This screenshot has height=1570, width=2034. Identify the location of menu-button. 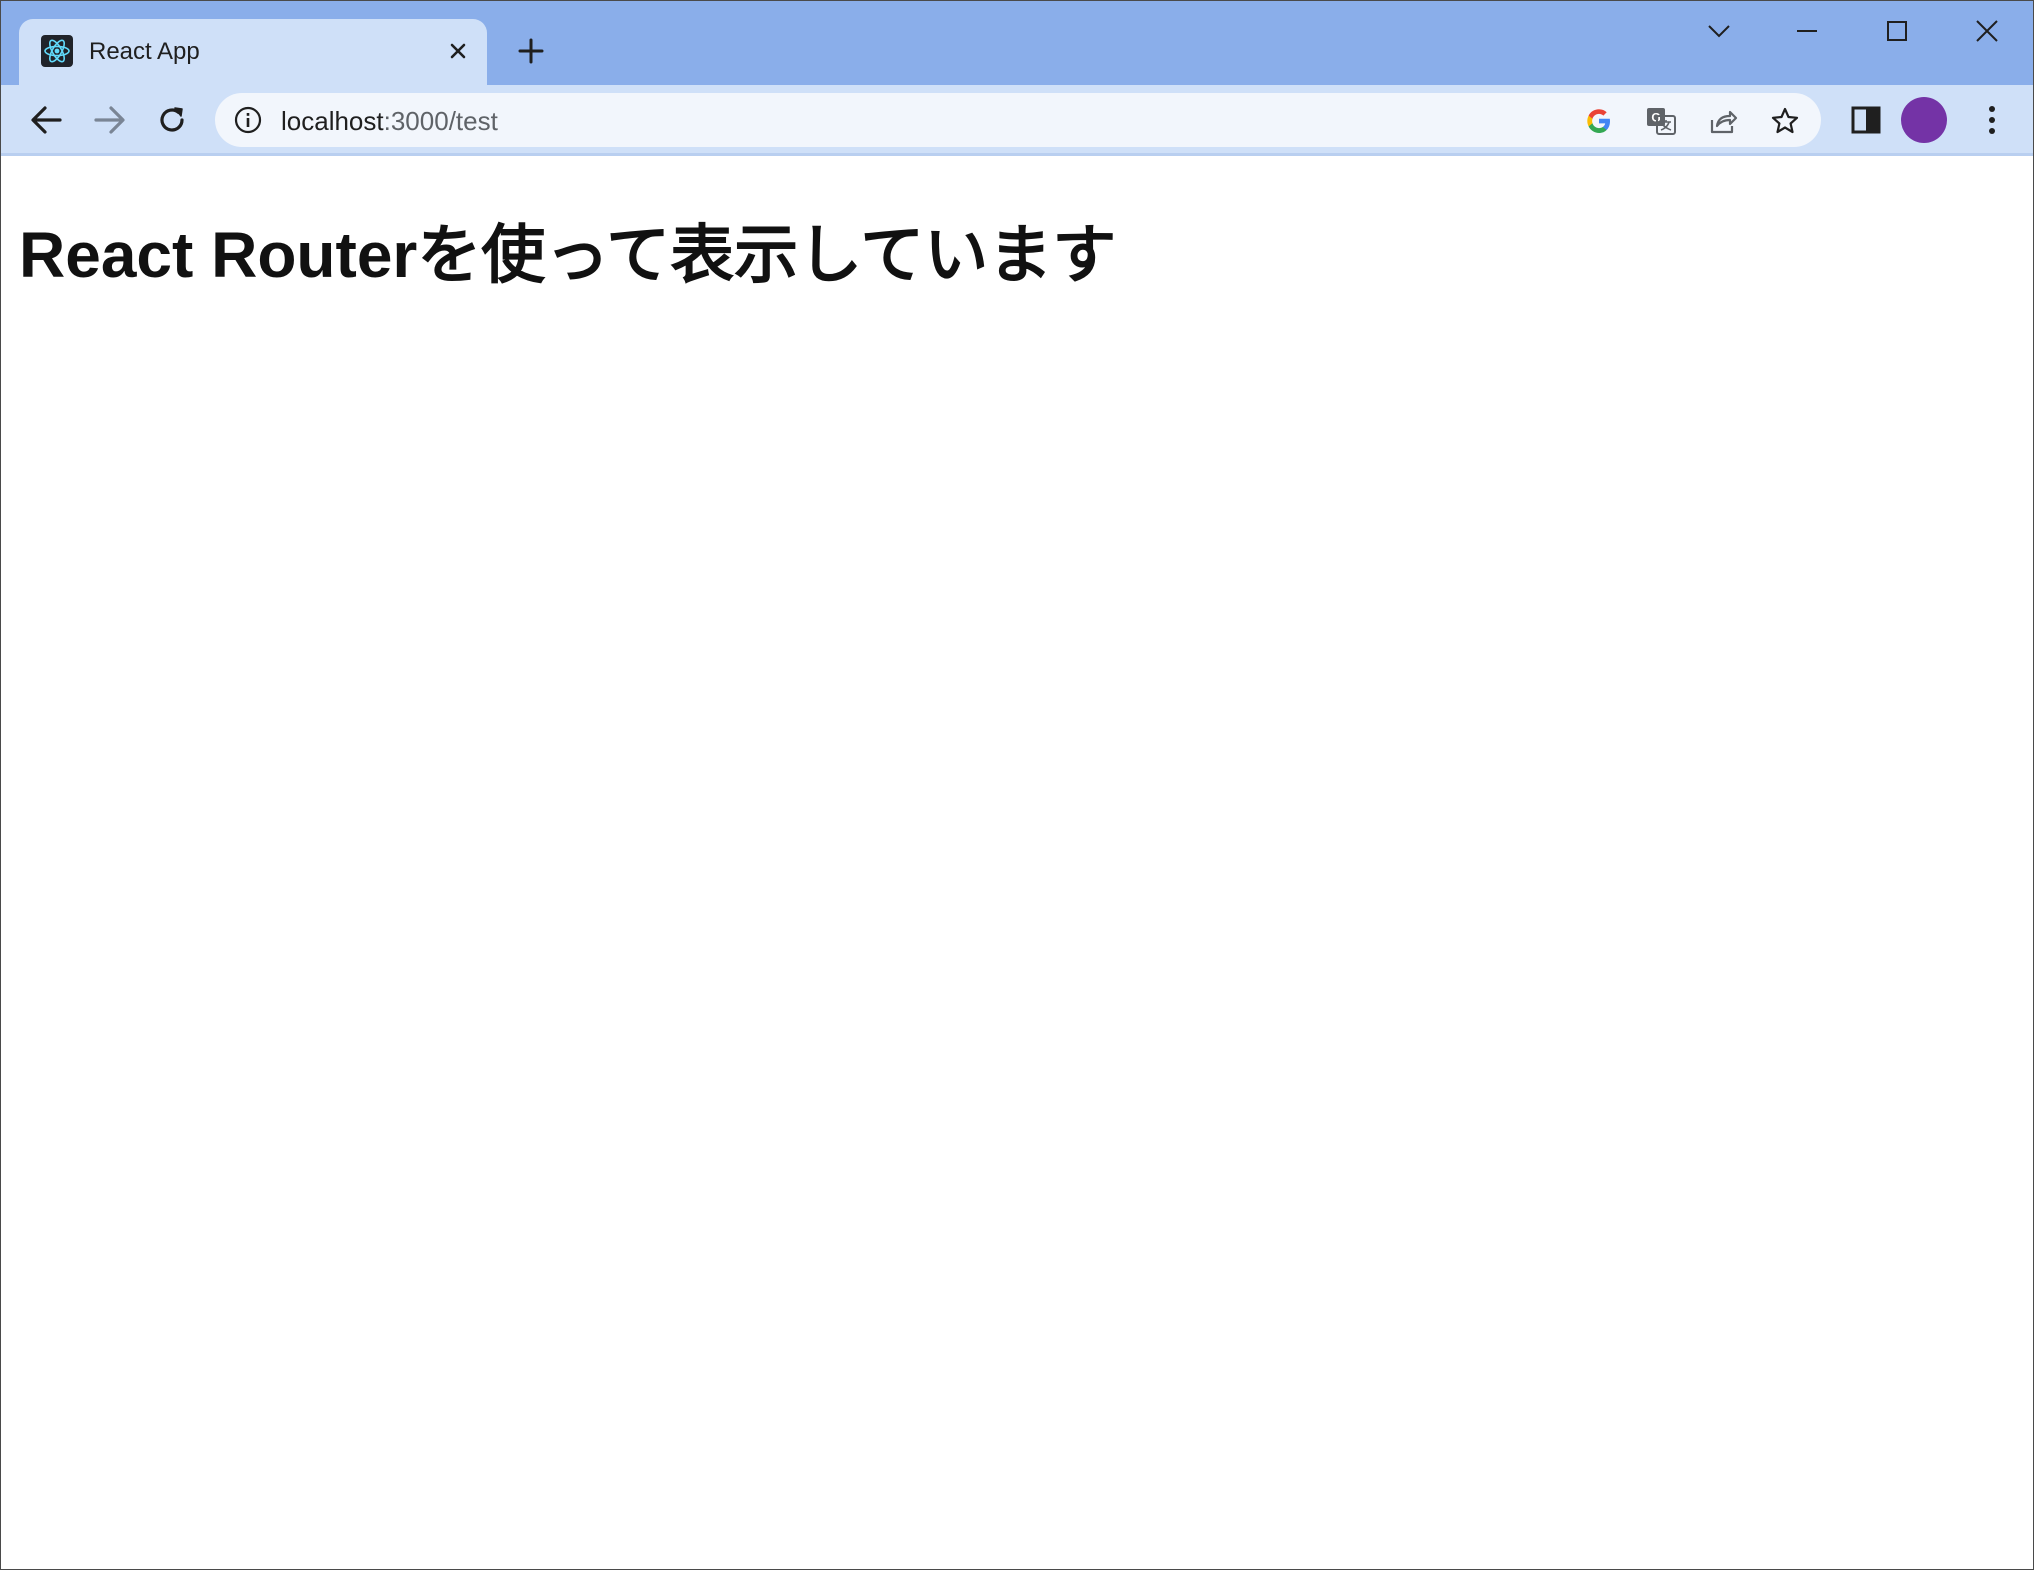
(1992, 120).